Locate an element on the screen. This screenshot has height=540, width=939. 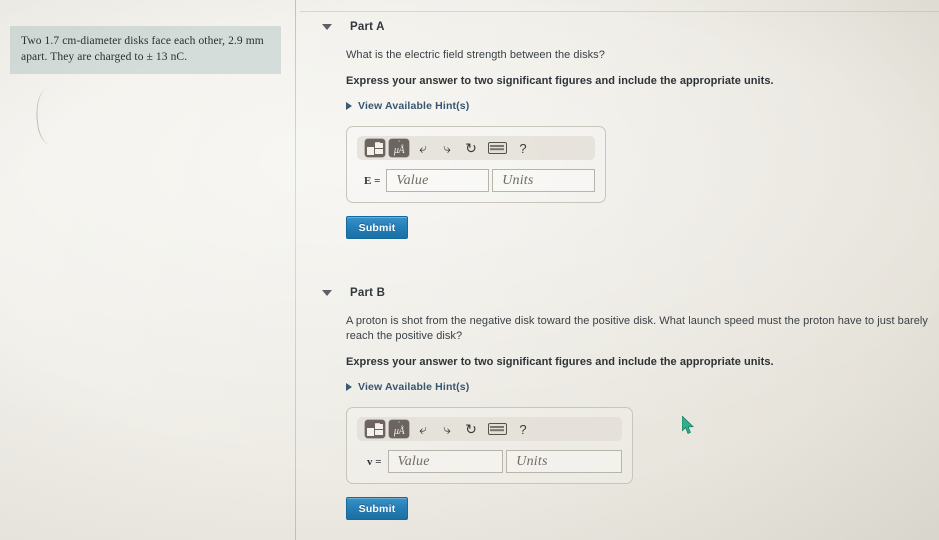
part-a-value-placeholder: Value is located at coordinates (412, 180).